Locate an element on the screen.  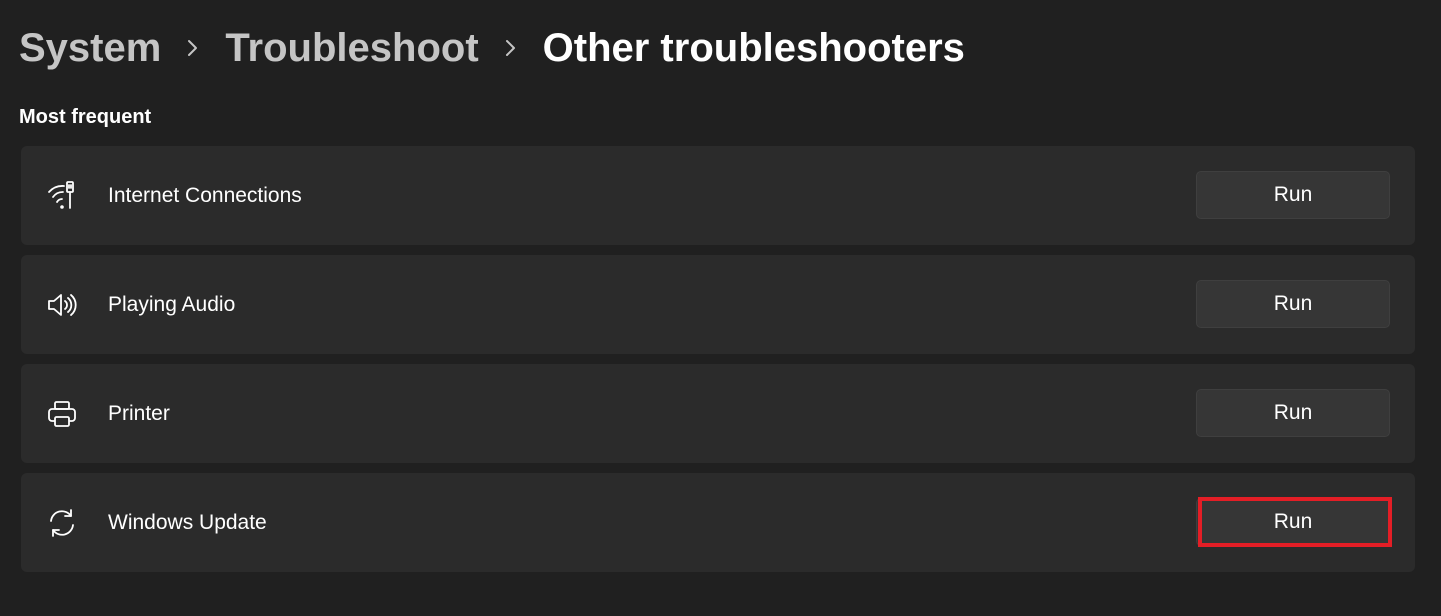
run-button-printer: Run is located at coordinates (1293, 413).